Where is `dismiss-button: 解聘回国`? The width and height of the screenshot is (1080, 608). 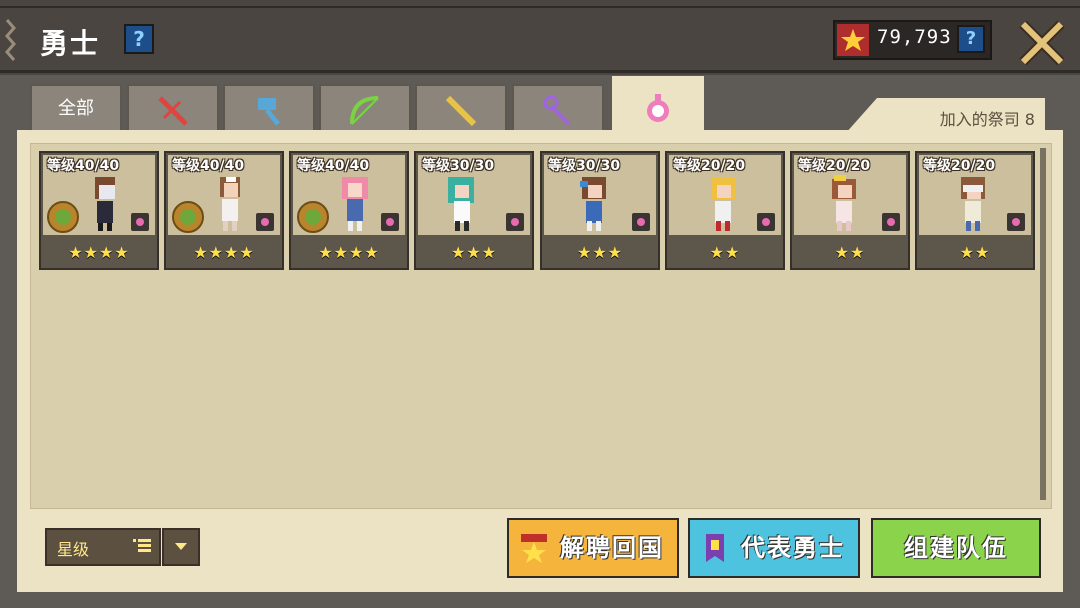
dismiss-button: 解聘回国 is located at coordinates (593, 548).